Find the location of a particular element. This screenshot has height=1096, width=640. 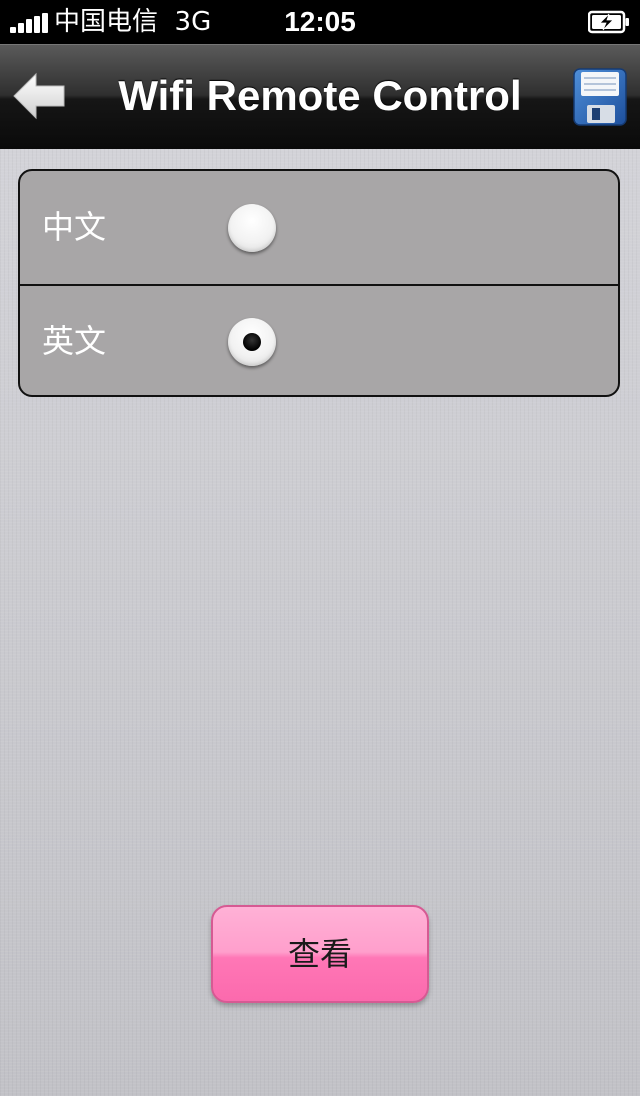

back-arrow-icon is located at coordinates (39, 96).